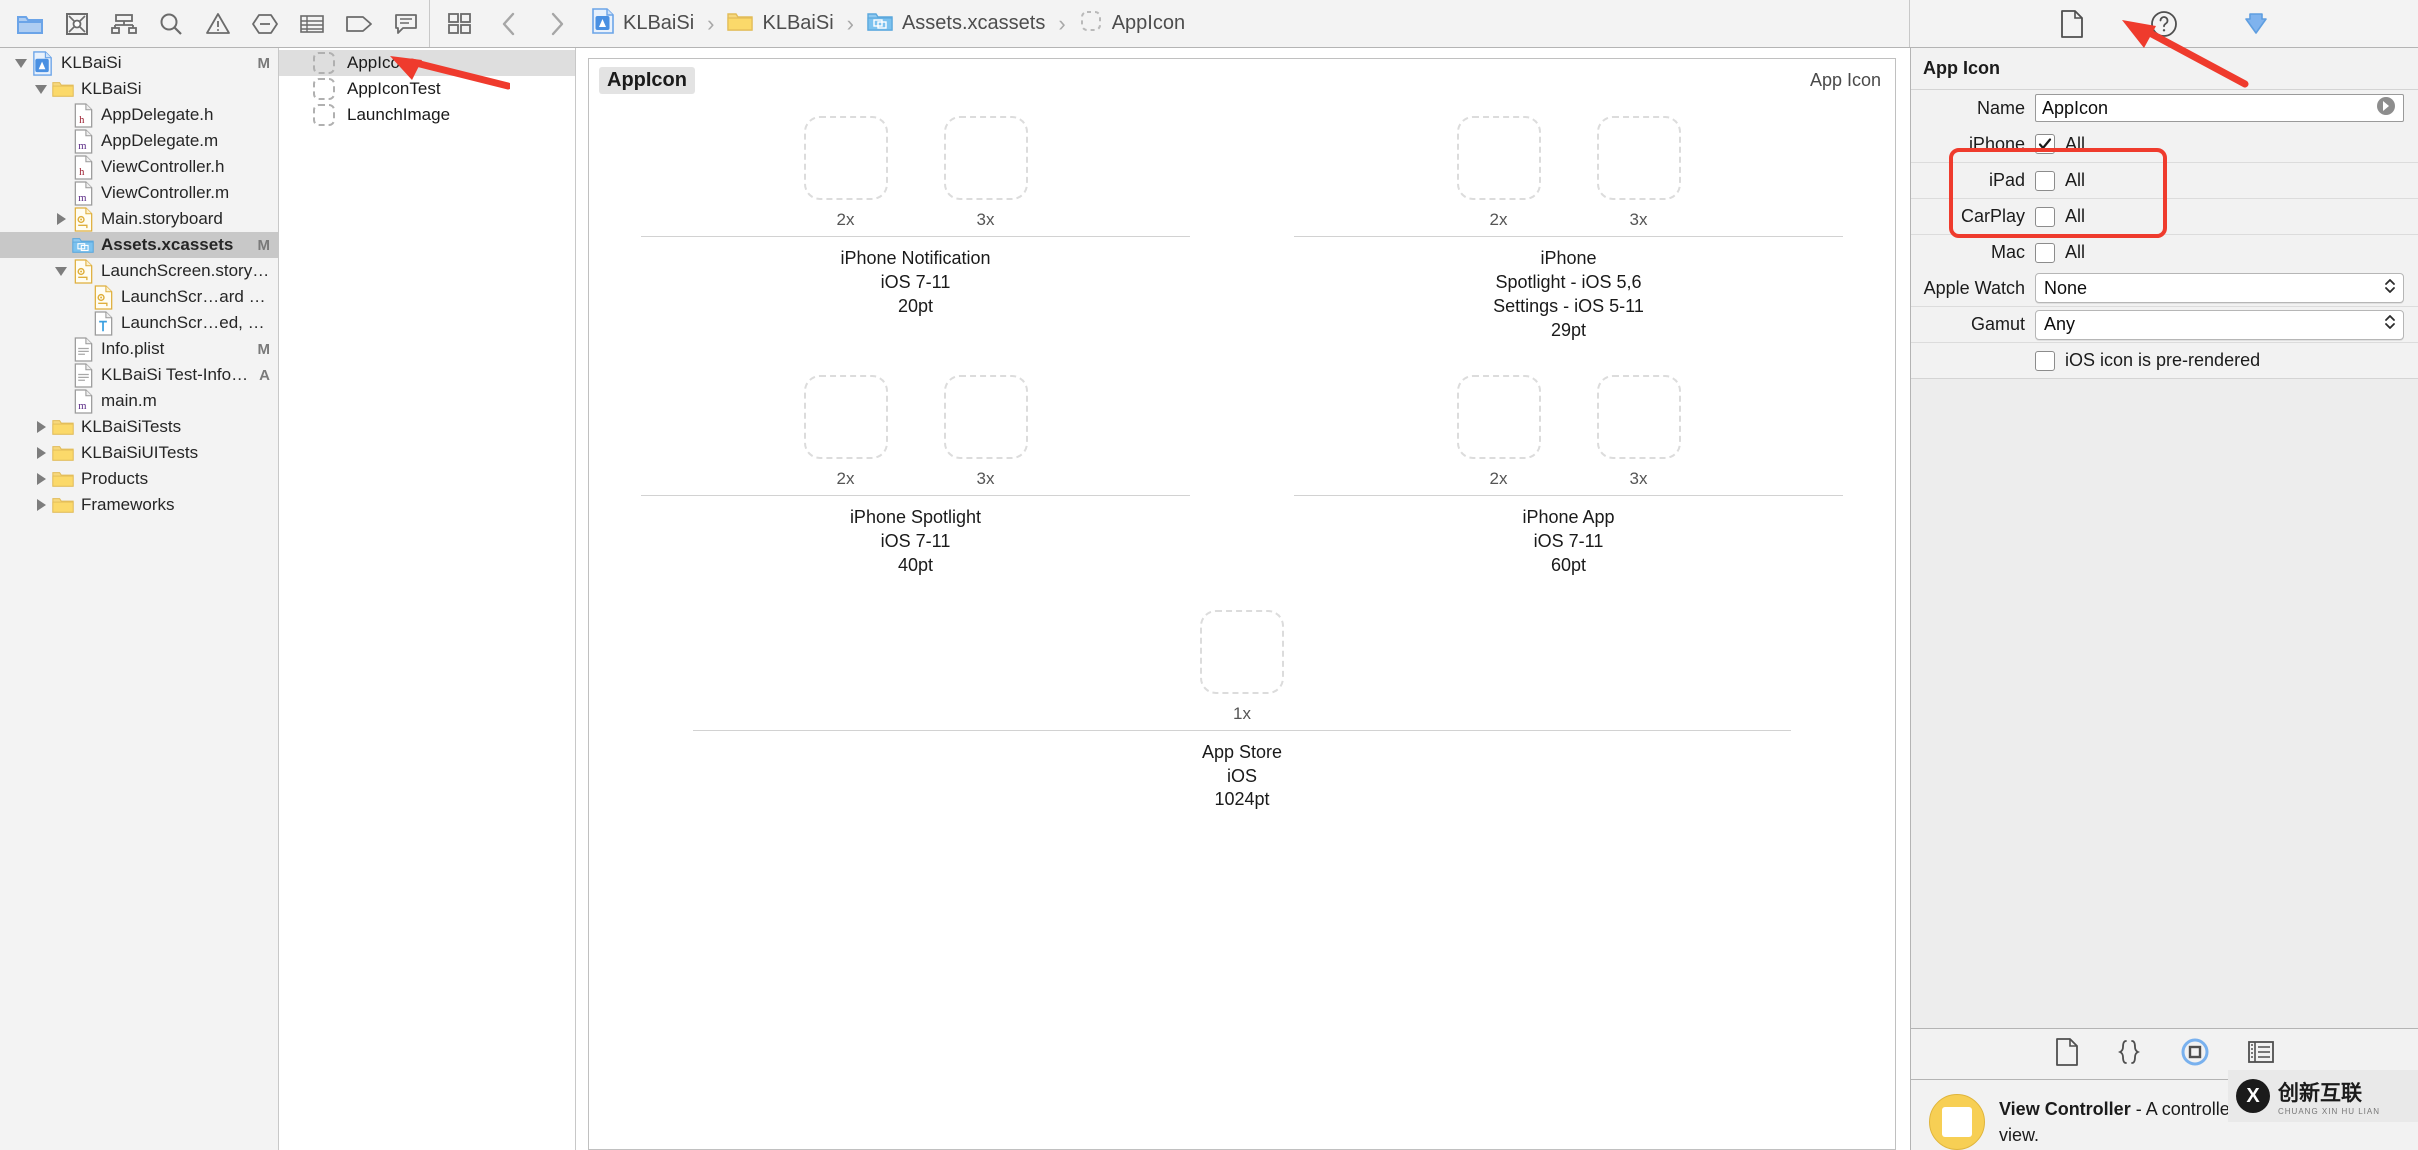 The image size is (2418, 1150). What do you see at coordinates (2261, 1054) in the screenshot?
I see `media-library-icon` at bounding box center [2261, 1054].